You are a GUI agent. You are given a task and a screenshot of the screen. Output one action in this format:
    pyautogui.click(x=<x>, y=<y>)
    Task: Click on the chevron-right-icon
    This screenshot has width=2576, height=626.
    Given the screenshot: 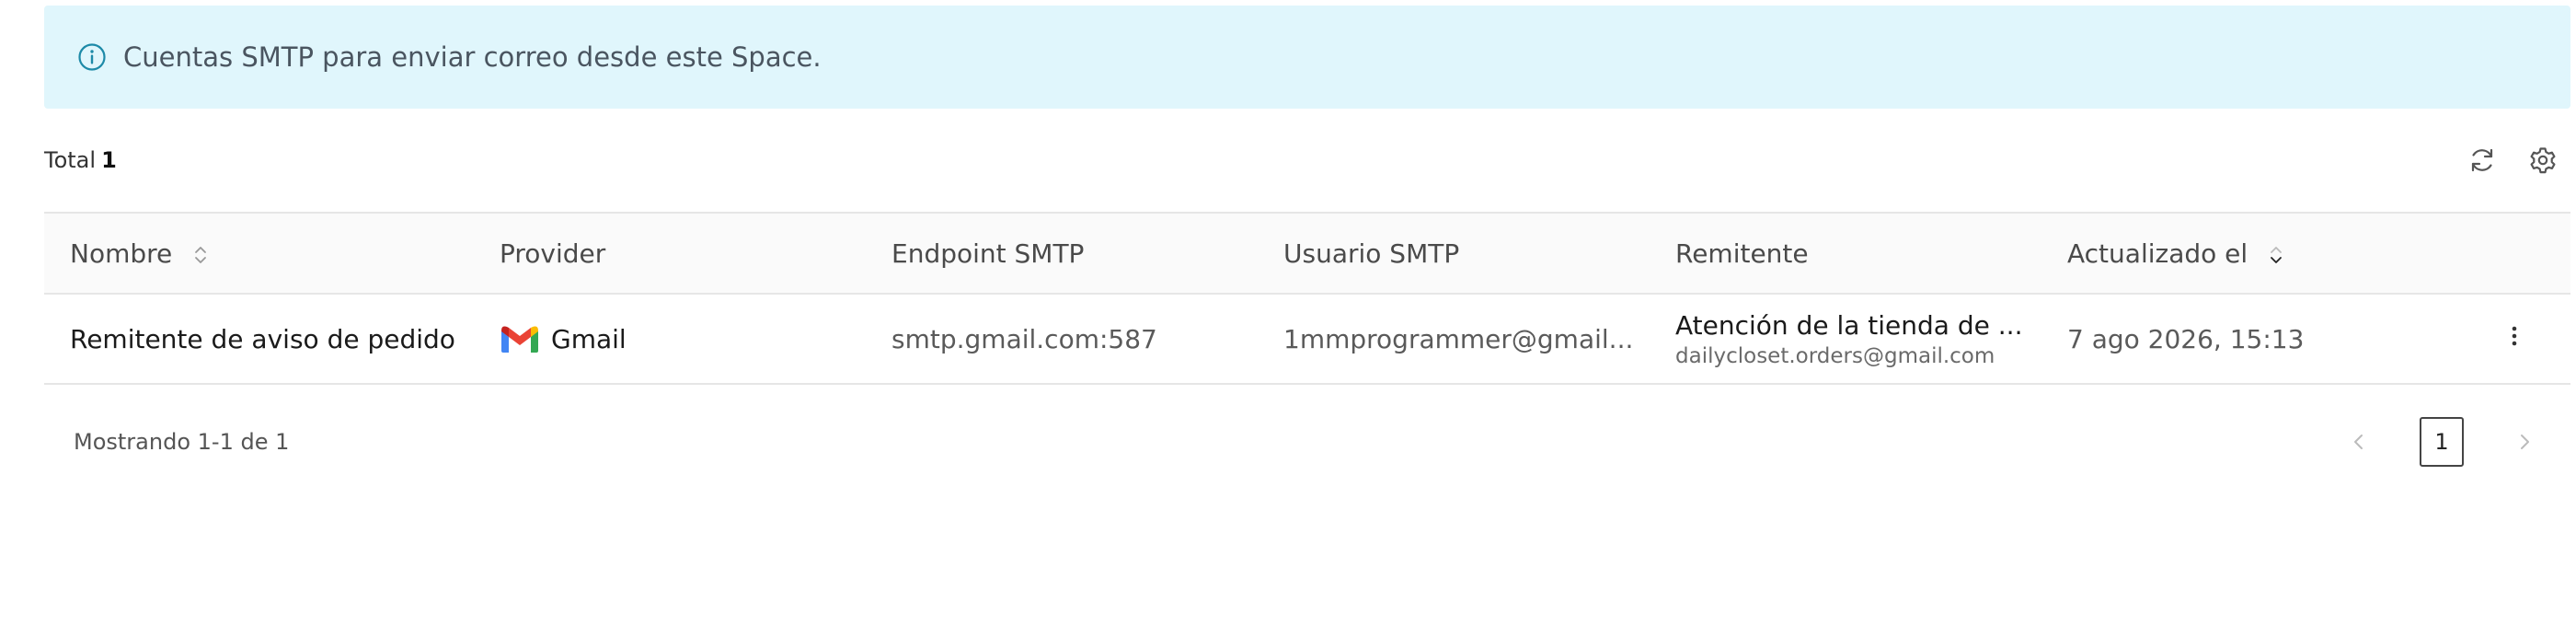 What is the action you would take?
    pyautogui.click(x=2524, y=442)
    